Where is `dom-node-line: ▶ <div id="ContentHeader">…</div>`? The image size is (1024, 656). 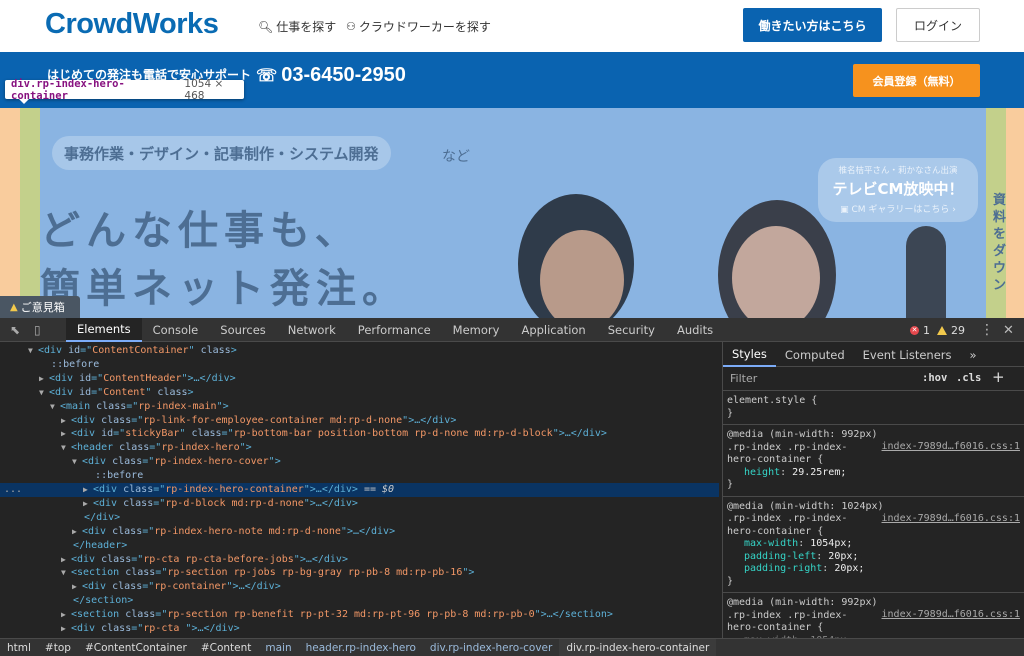
dom-node-line: ▶ <div id="ContentHeader">…</div> is located at coordinates (359, 379).